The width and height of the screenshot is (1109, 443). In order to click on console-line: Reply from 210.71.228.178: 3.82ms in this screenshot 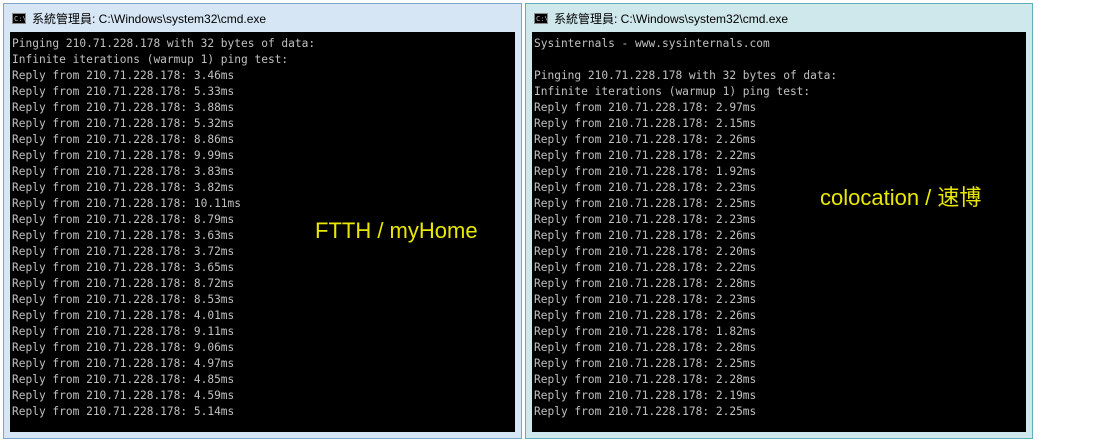, I will do `click(123, 187)`.